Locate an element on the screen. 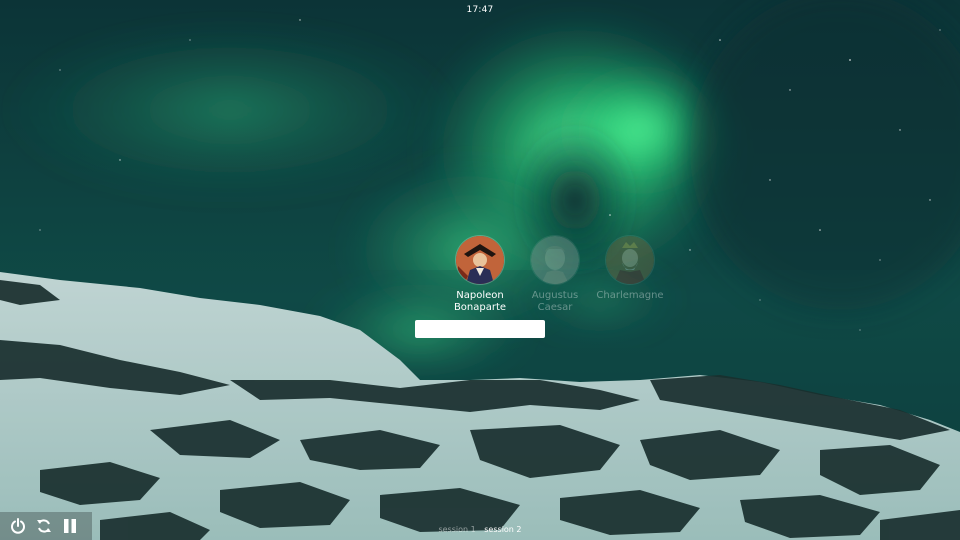 This screenshot has height=540, width=960. session-selector: session 1 session 2 is located at coordinates (480, 529).